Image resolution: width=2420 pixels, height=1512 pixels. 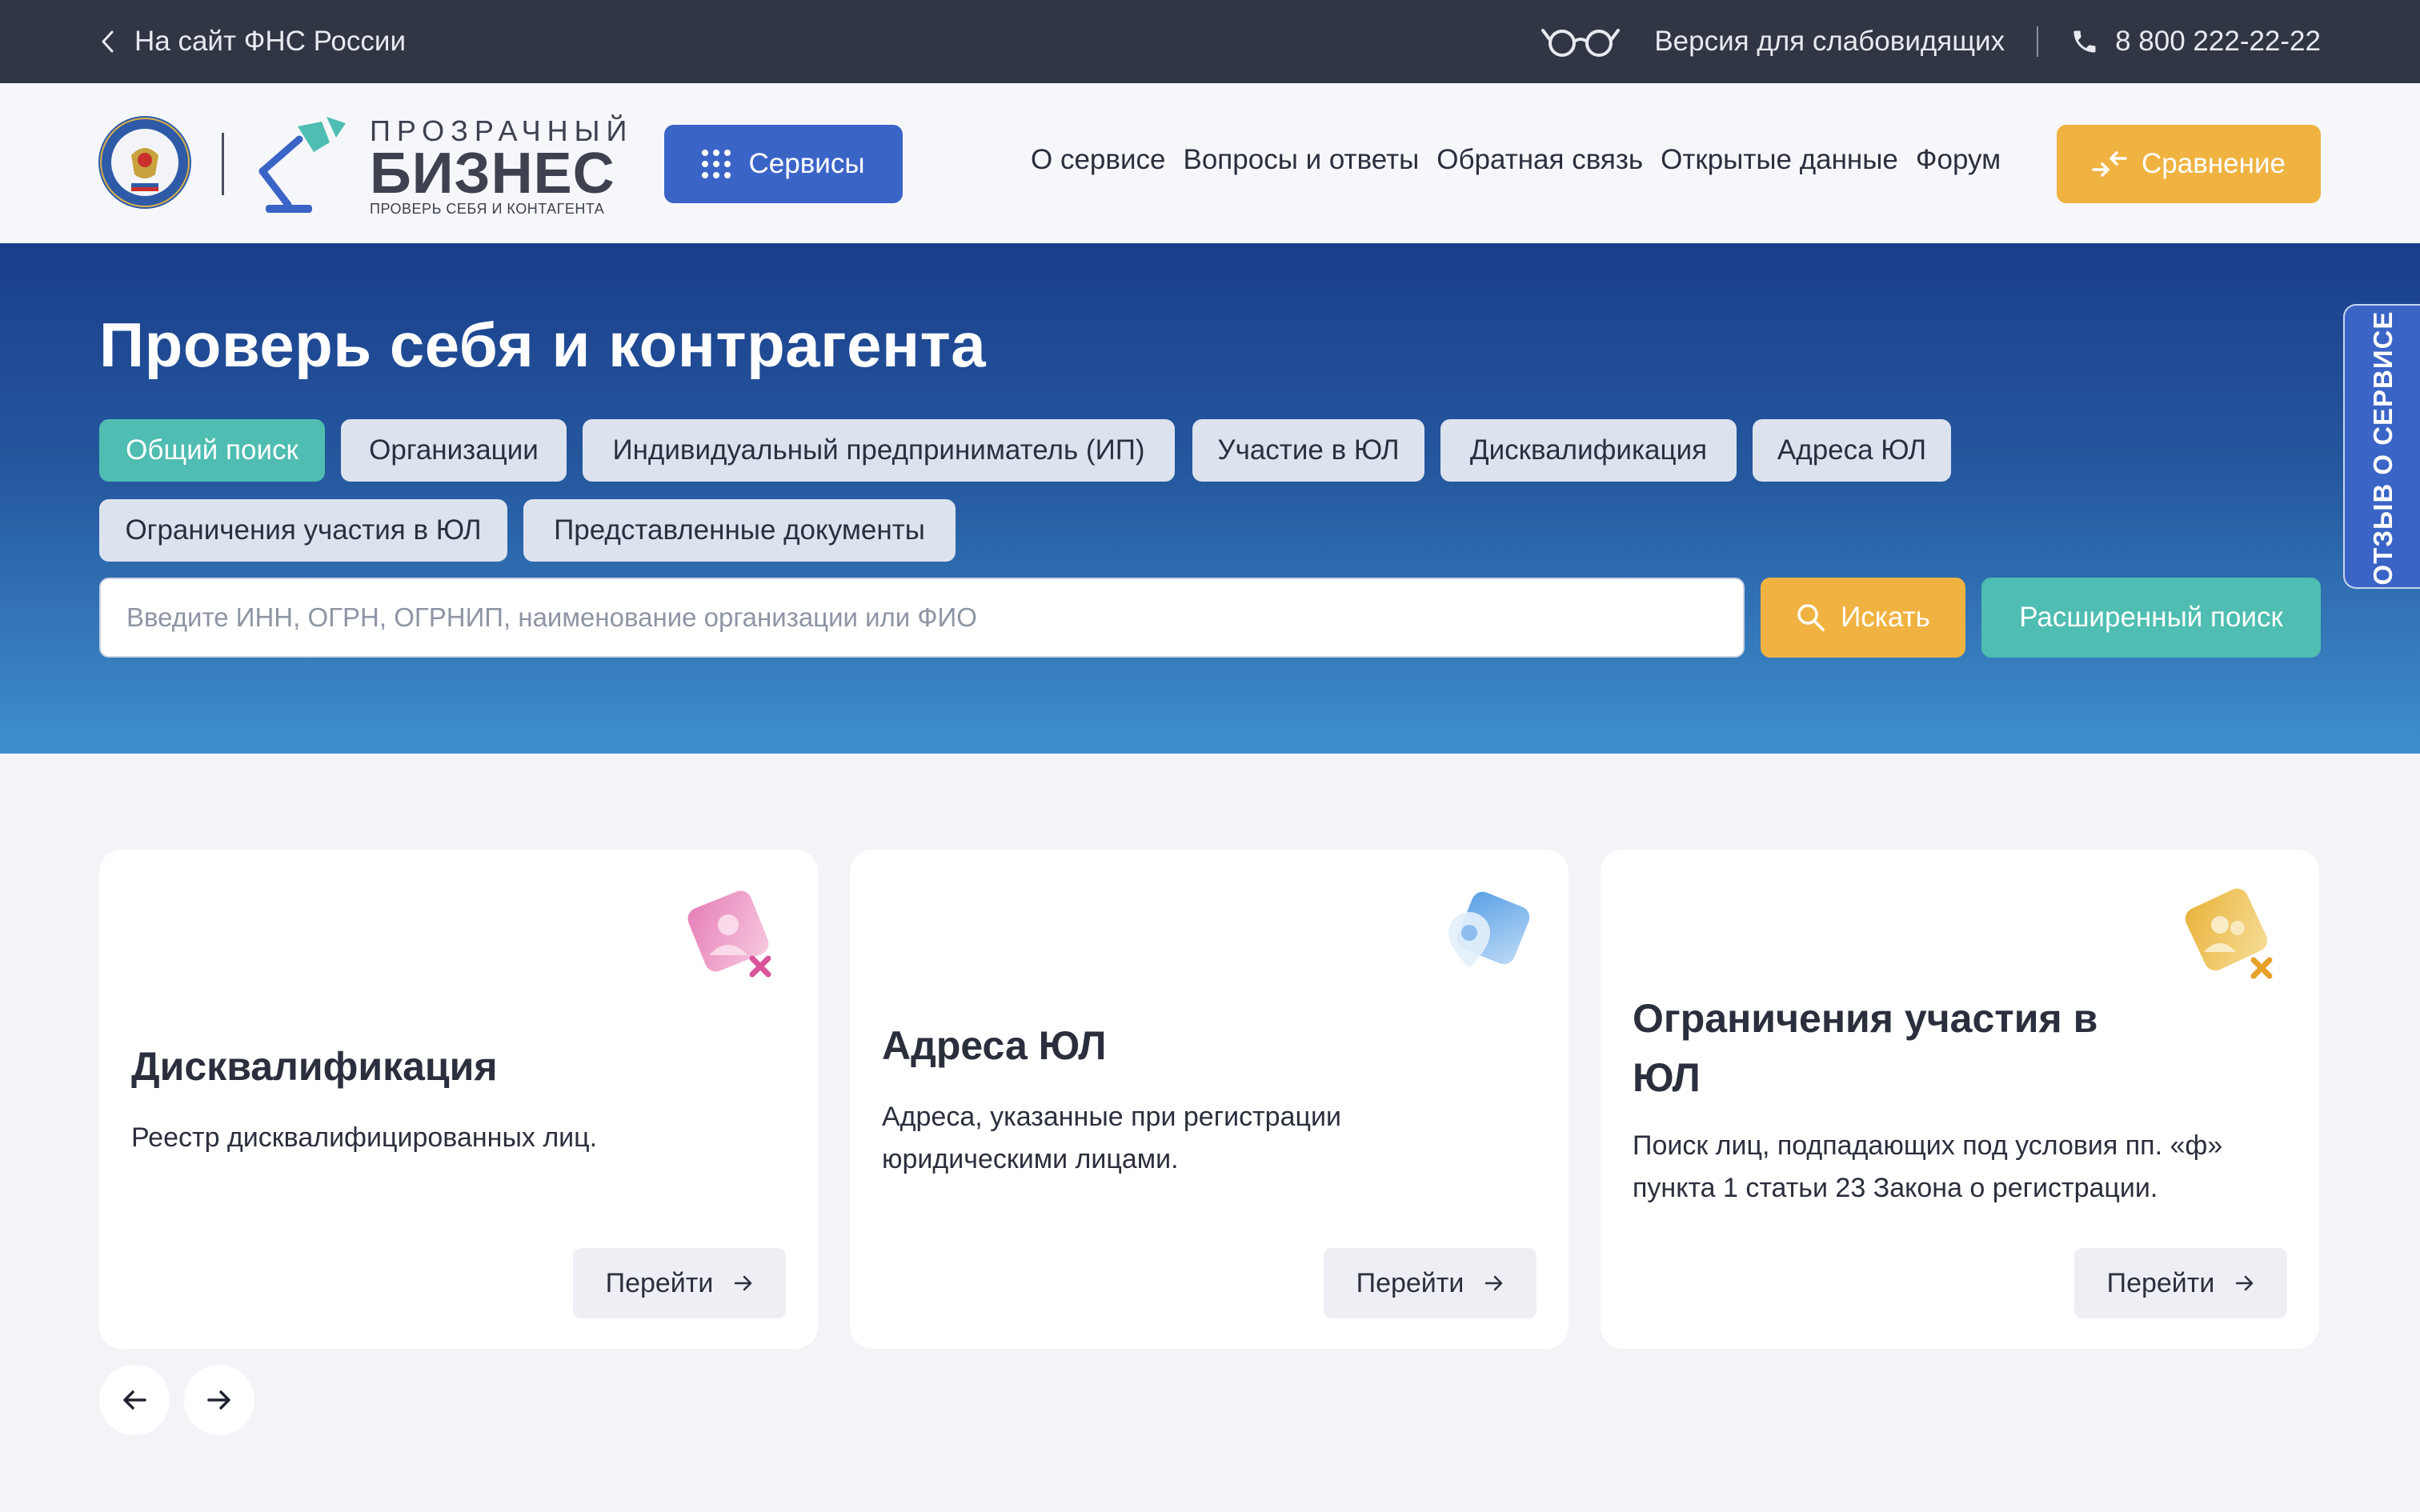 What do you see at coordinates (2109, 164) in the screenshot?
I see `compare-arrows-icon` at bounding box center [2109, 164].